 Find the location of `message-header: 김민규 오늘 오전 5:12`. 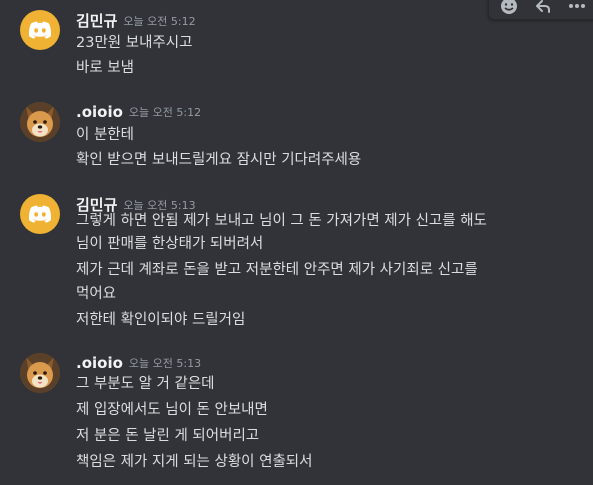

message-header: 김민규 오늘 오전 5:12 is located at coordinates (136, 20).